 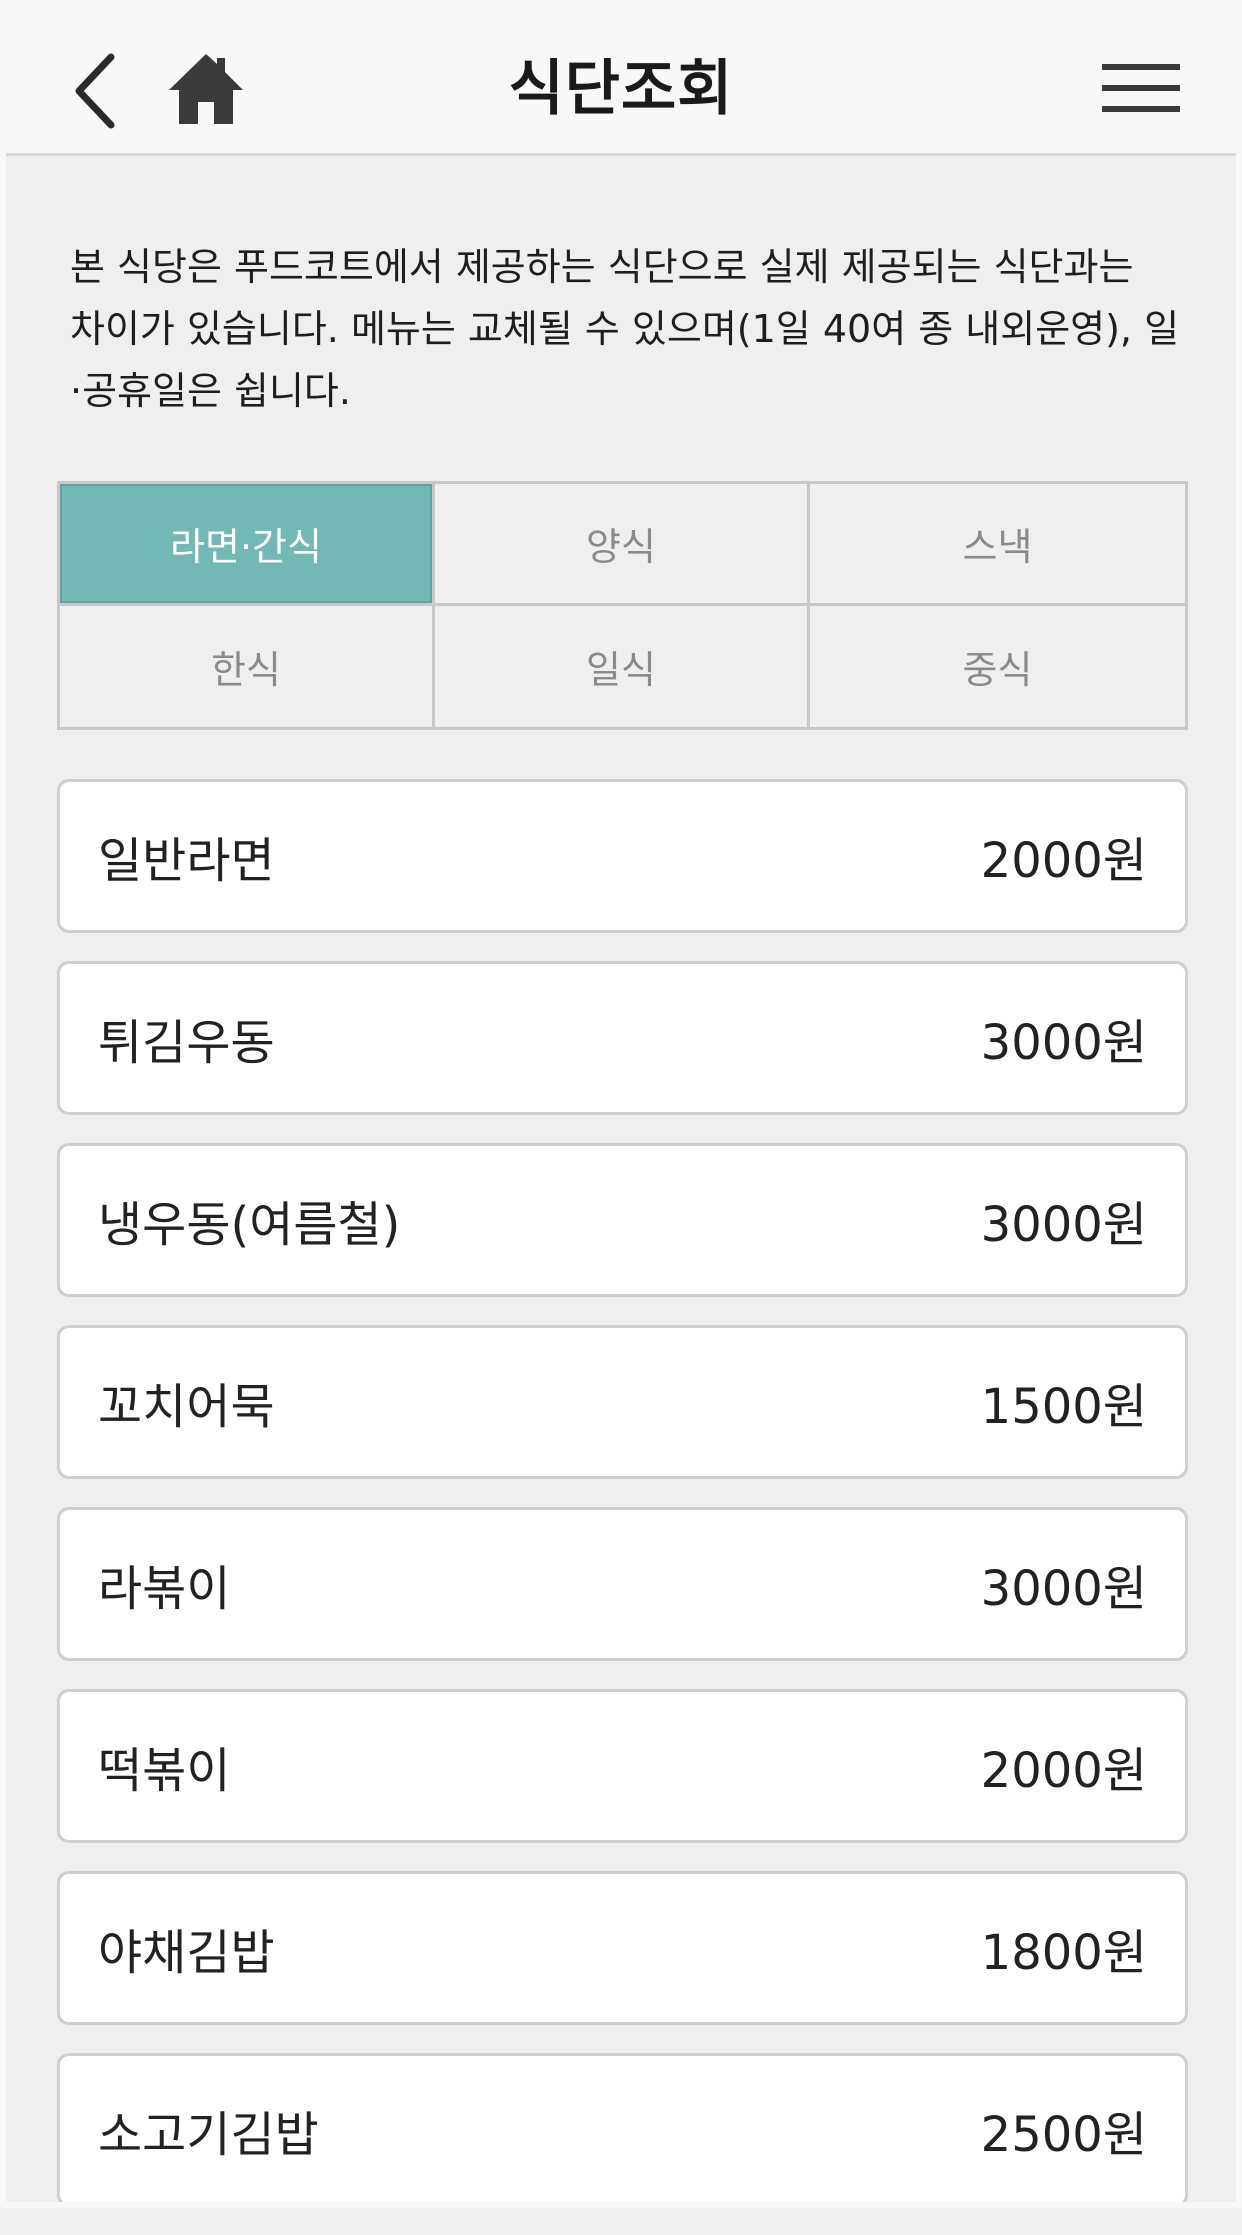 I want to click on hamburger-menu-icon, so click(x=1141, y=88).